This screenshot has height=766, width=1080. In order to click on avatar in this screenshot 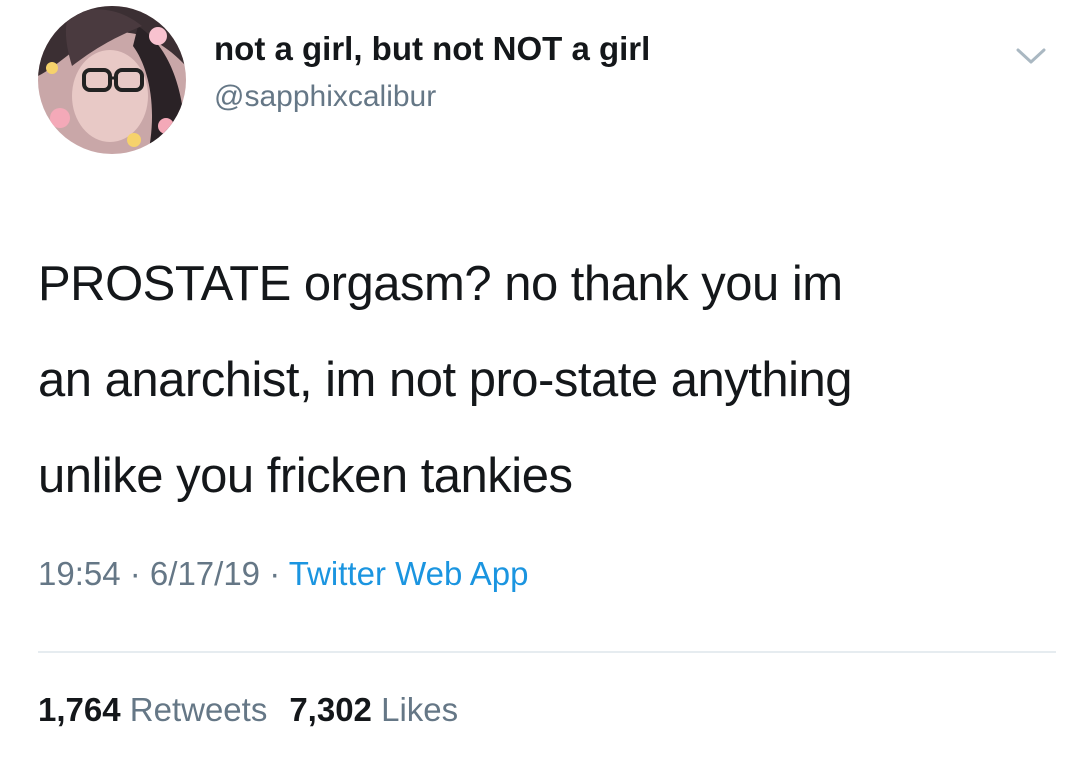, I will do `click(112, 80)`.